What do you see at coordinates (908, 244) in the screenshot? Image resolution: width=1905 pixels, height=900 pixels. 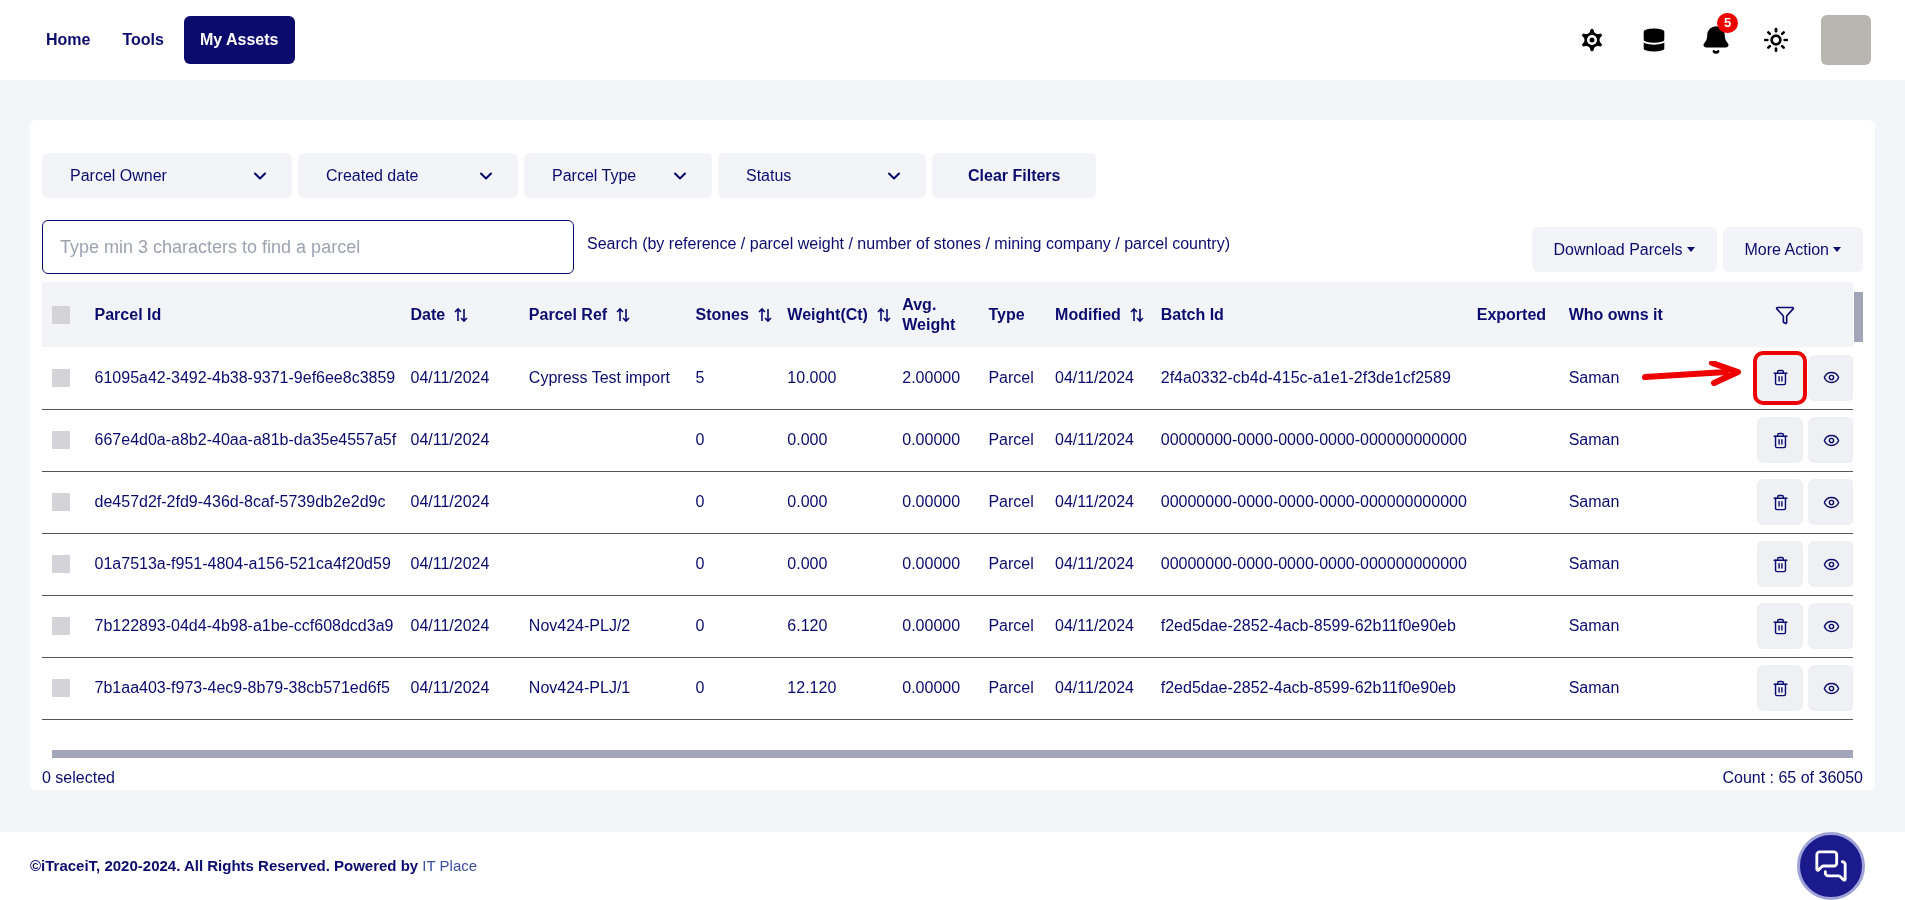 I see `search-hint: Search (by reference / parcel weight / number of stones / mining company / parcel country)` at bounding box center [908, 244].